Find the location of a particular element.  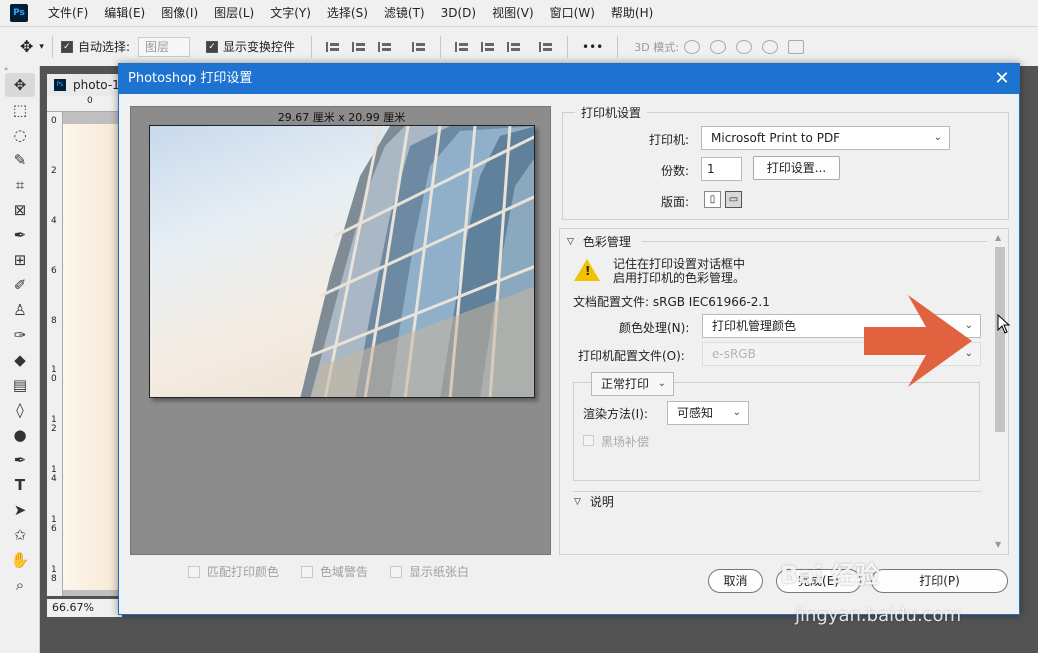

menu-edit: 编辑(E) is located at coordinates (124, 13).